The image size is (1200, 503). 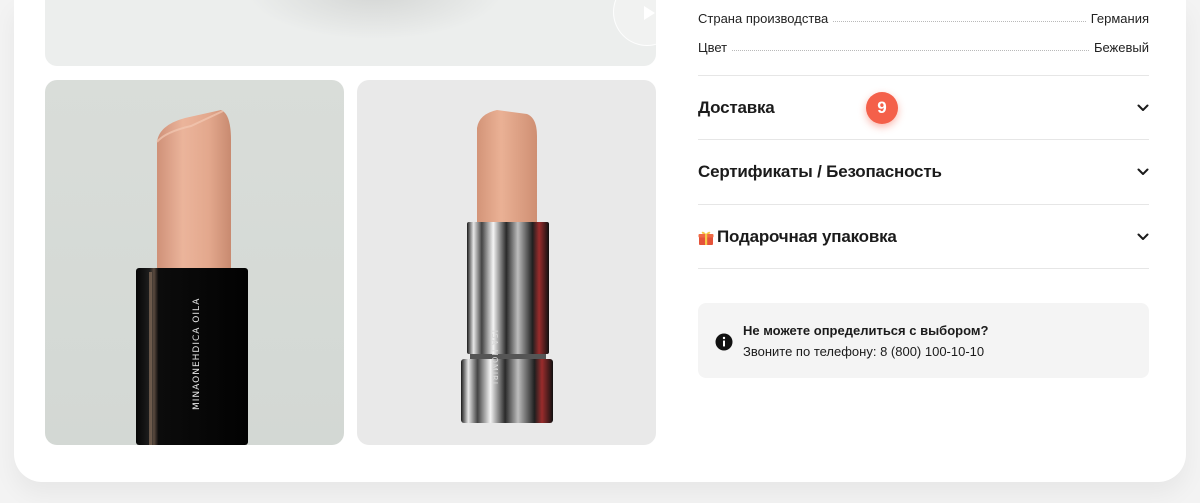 I want to click on info-icon, so click(x=724, y=342).